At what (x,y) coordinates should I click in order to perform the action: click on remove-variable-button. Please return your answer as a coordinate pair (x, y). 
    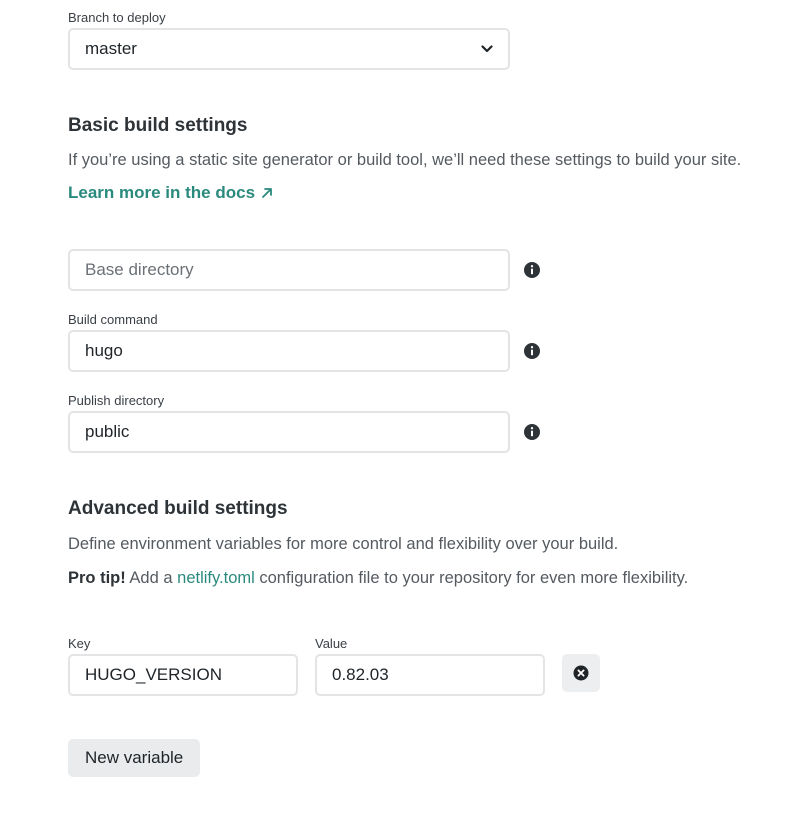
    Looking at the image, I should click on (581, 673).